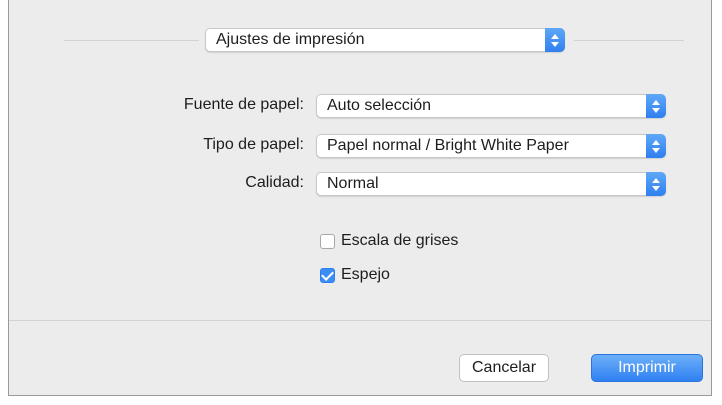  Describe the element at coordinates (360, 320) in the screenshot. I see `footer-divider` at that location.